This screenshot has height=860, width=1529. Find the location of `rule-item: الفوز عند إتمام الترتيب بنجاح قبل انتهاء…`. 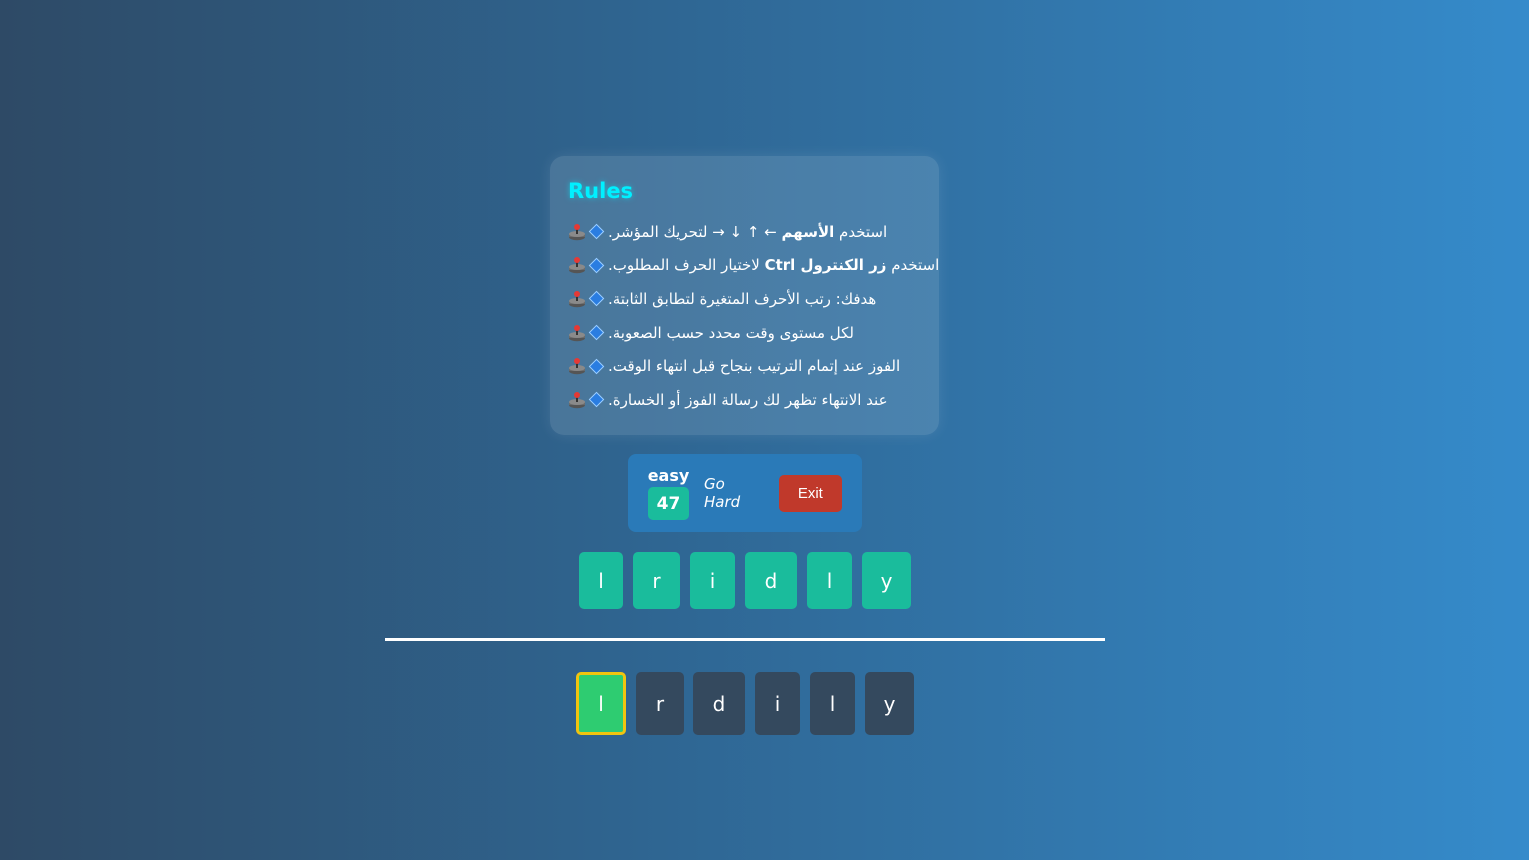

rule-item: الفوز عند إتمام الترتيب بنجاح قبل انتهاء… is located at coordinates (744, 366).